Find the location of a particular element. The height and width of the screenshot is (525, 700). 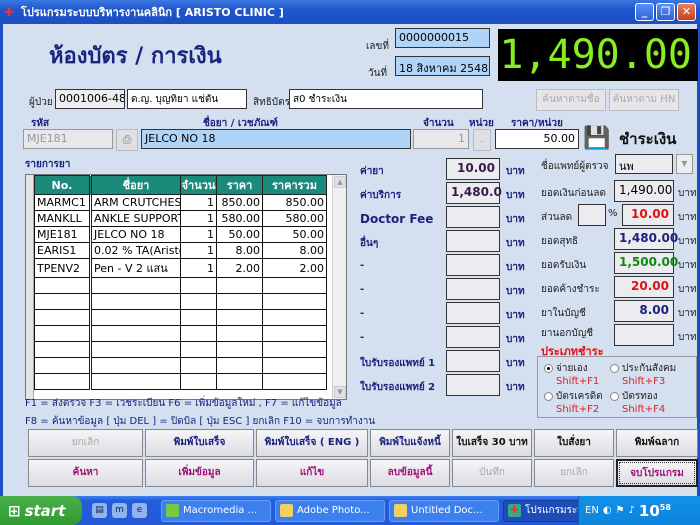

cell-total: 8.00 is located at coordinates (294, 250).